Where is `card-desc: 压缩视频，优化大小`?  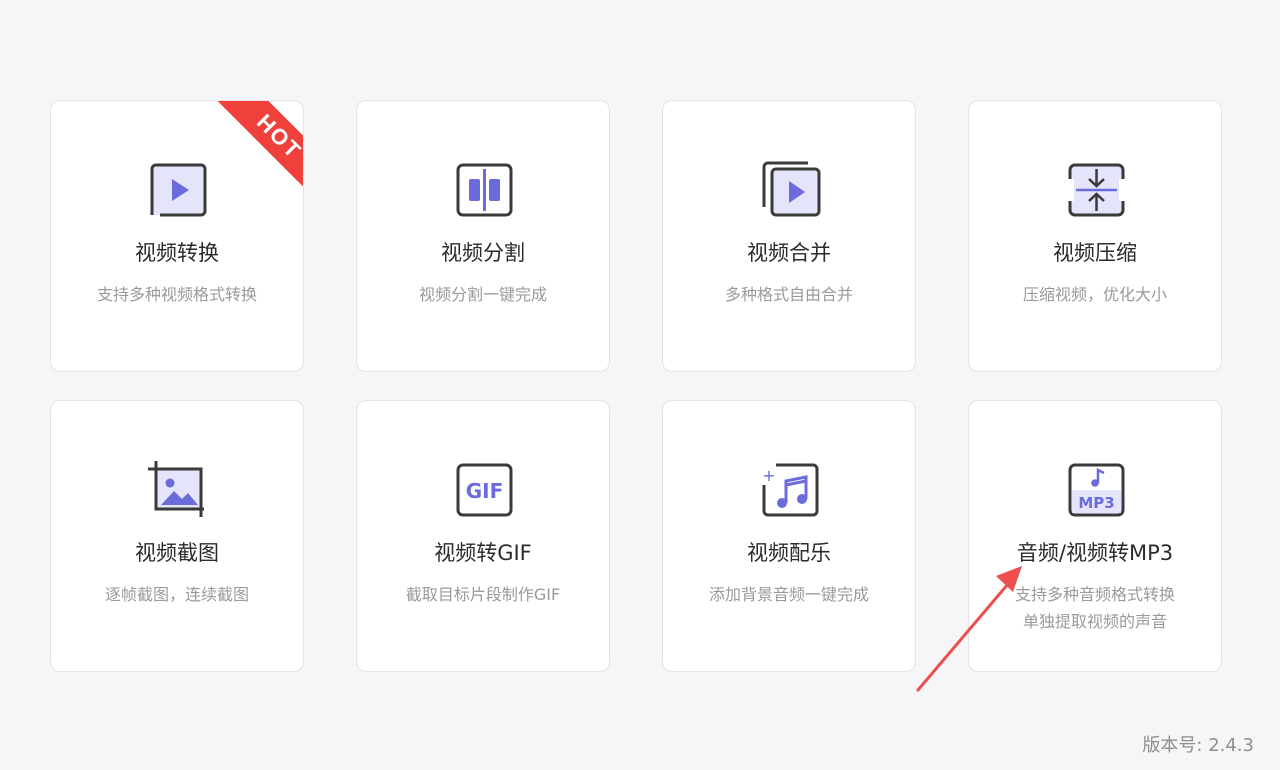
card-desc: 压缩视频，优化大小 is located at coordinates (1094, 294).